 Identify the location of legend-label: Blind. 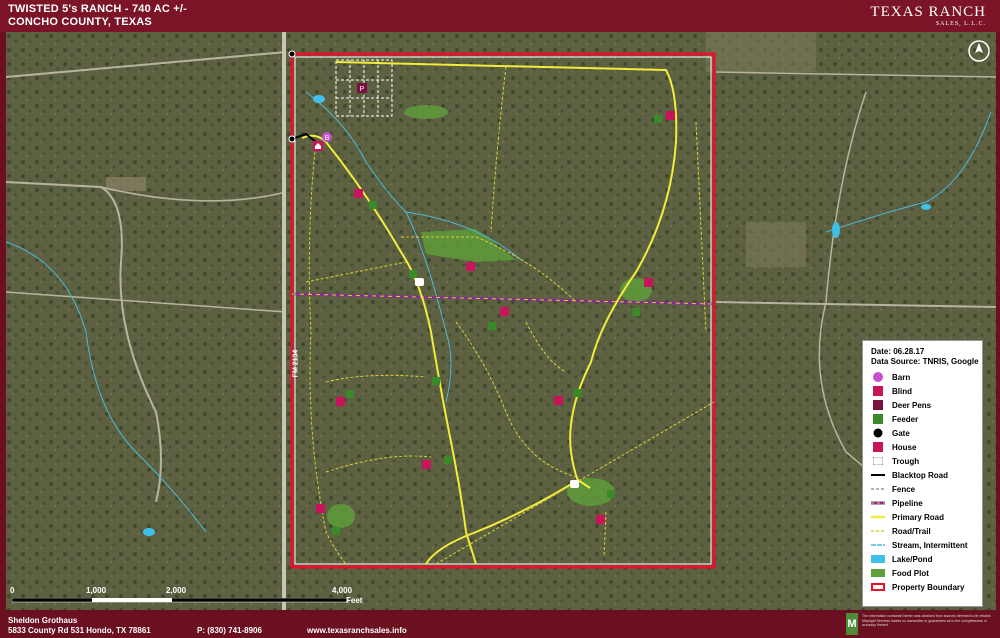
(902, 391).